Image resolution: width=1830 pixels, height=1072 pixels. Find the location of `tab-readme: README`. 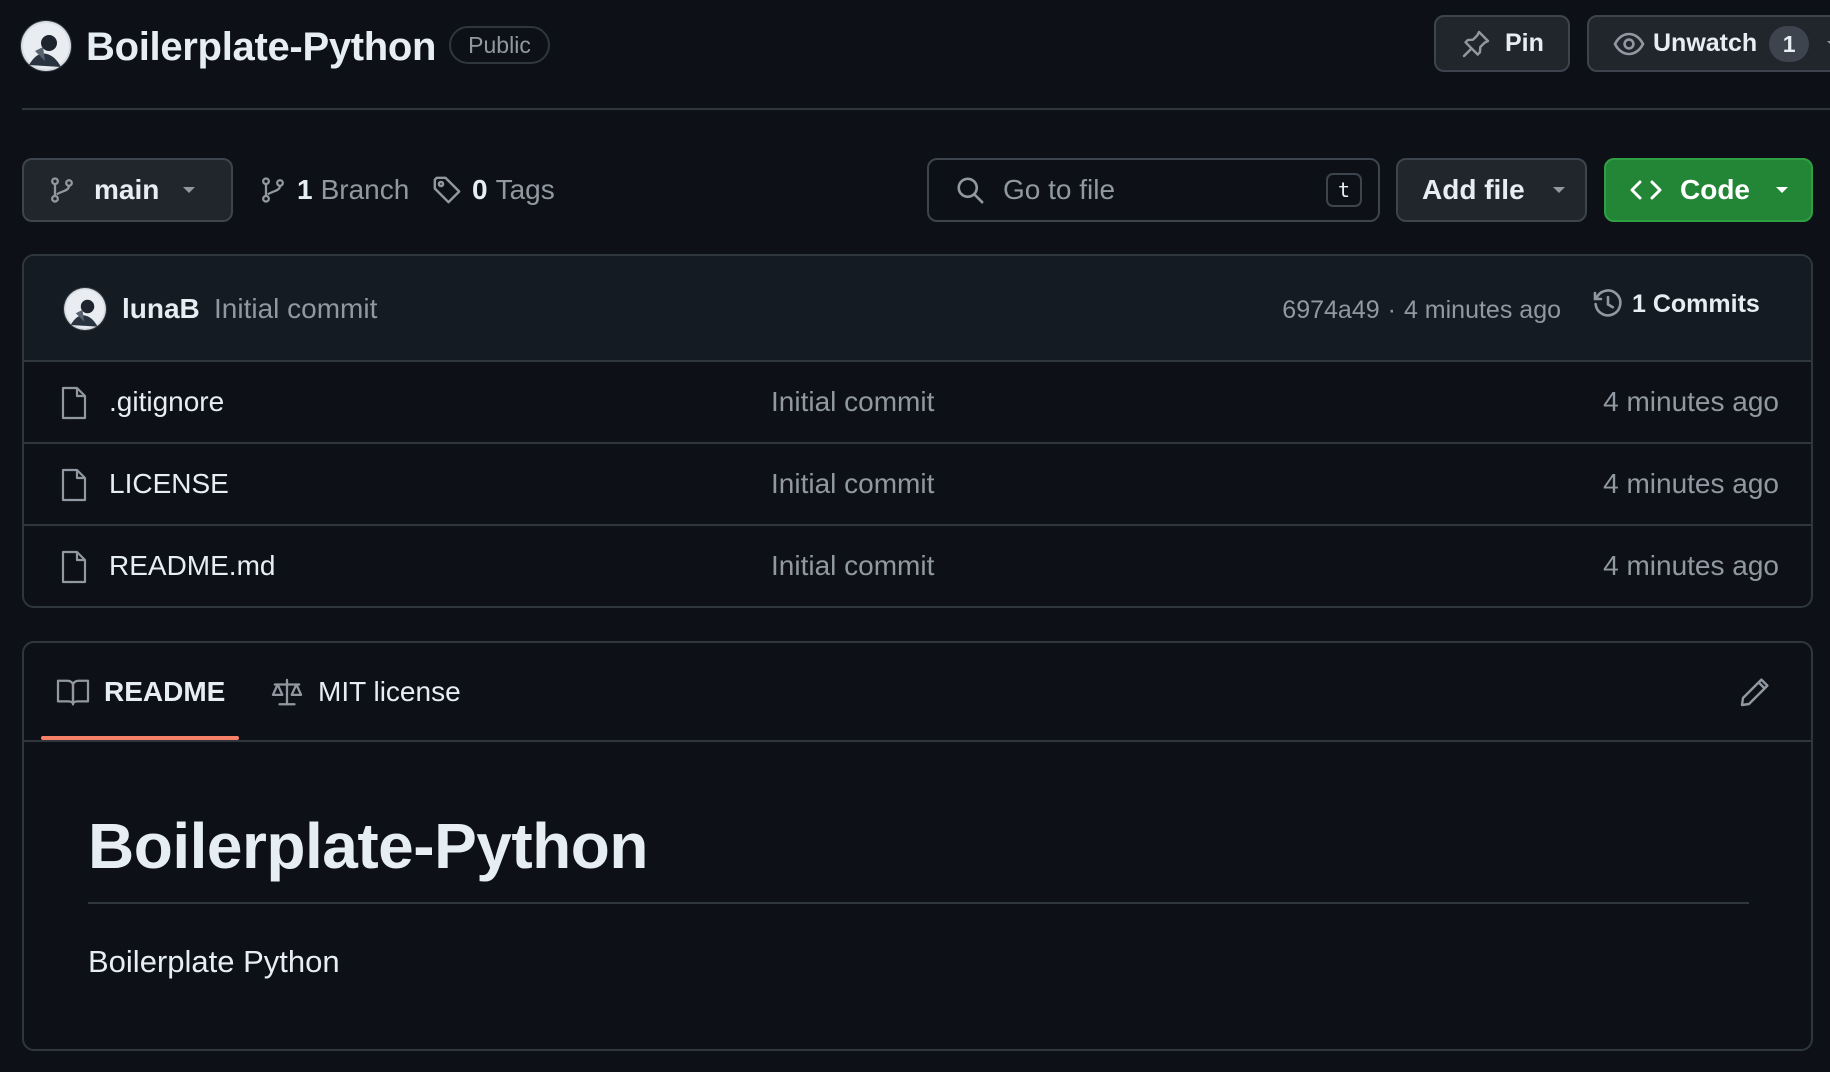

tab-readme: README is located at coordinates (140, 692).